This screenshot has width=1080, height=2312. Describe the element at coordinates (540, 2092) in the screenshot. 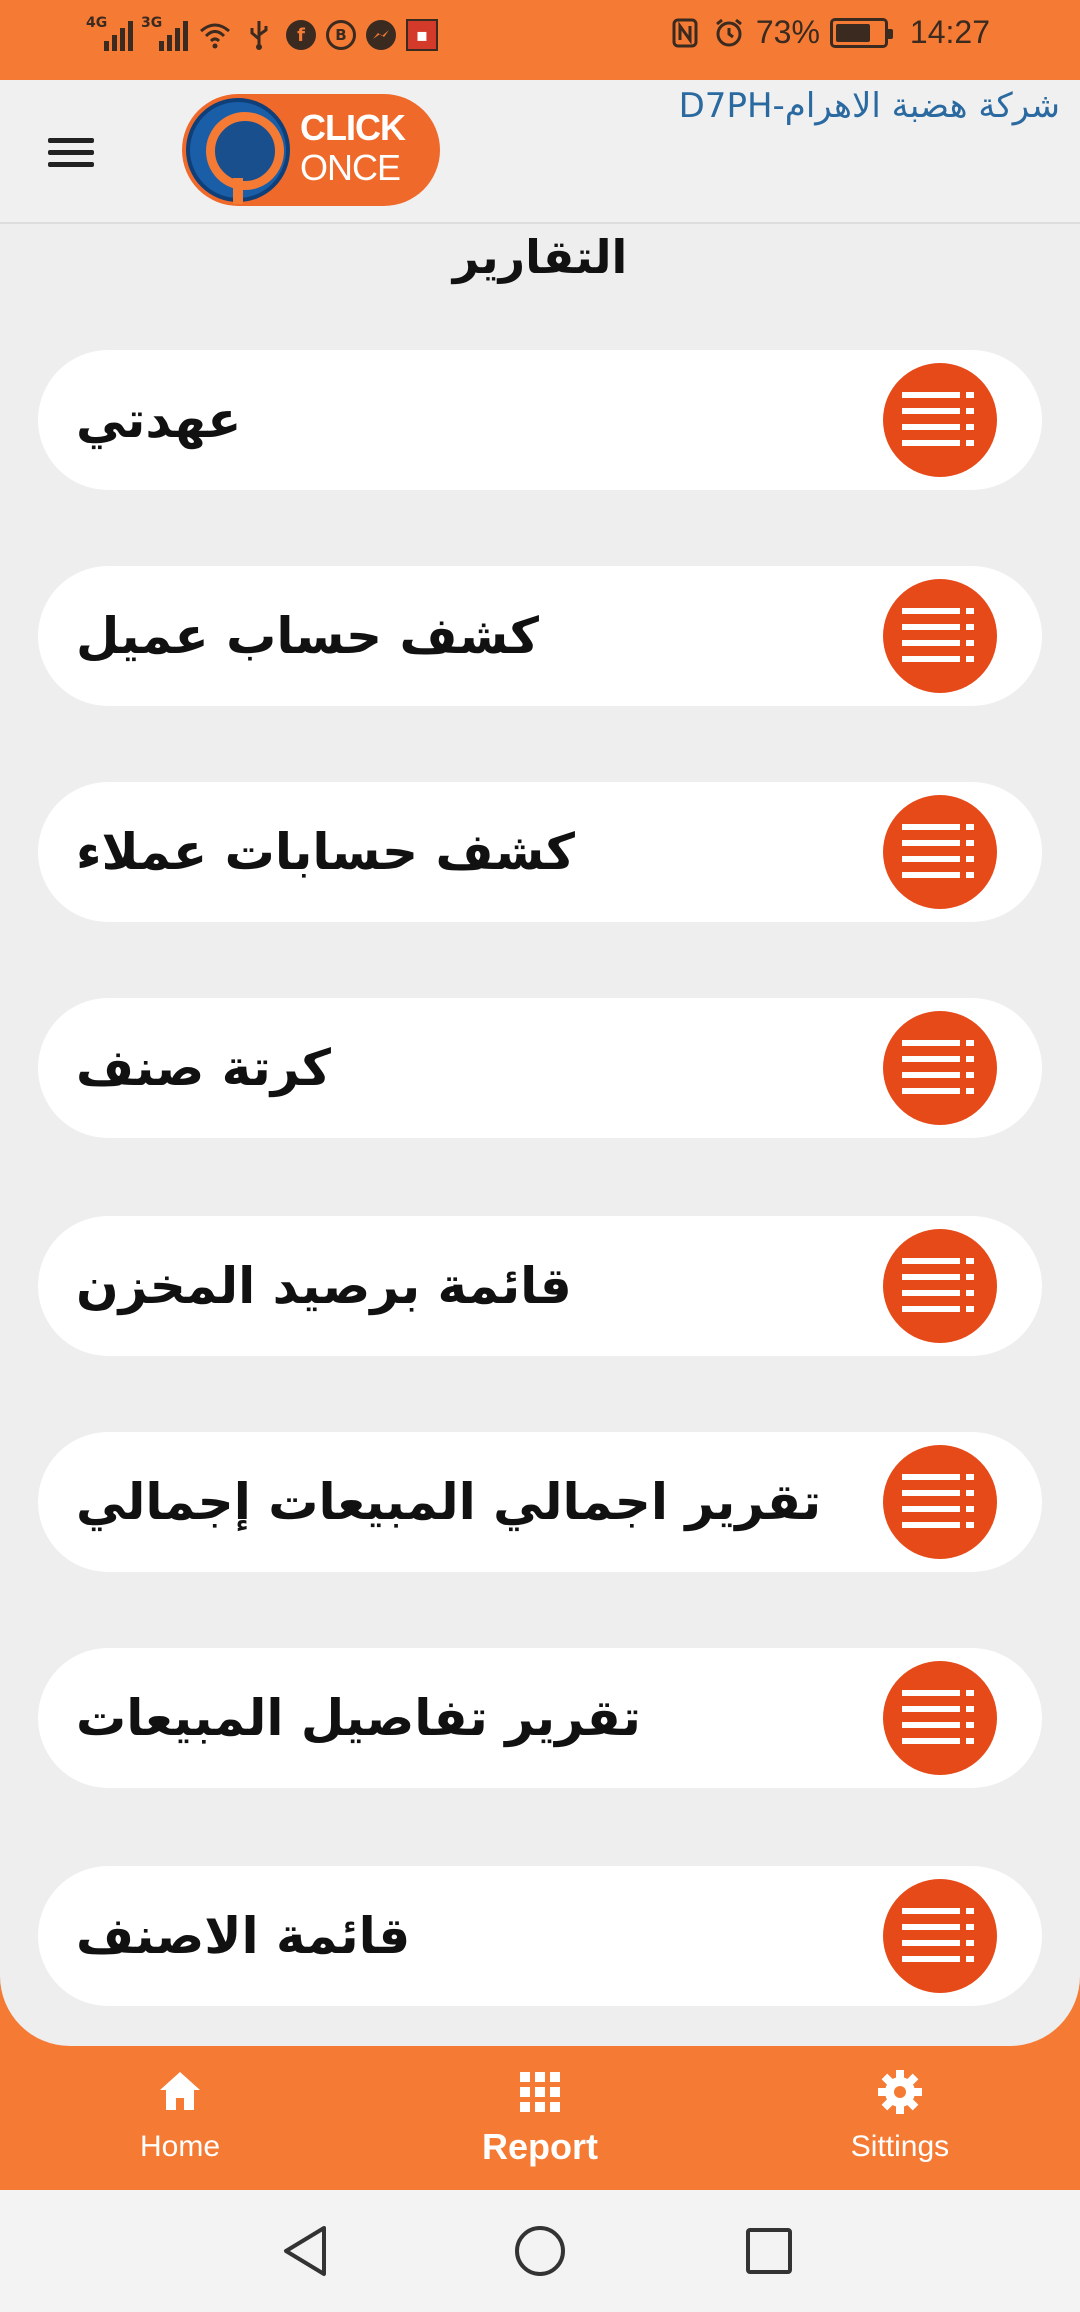

I see `grid-icon` at that location.